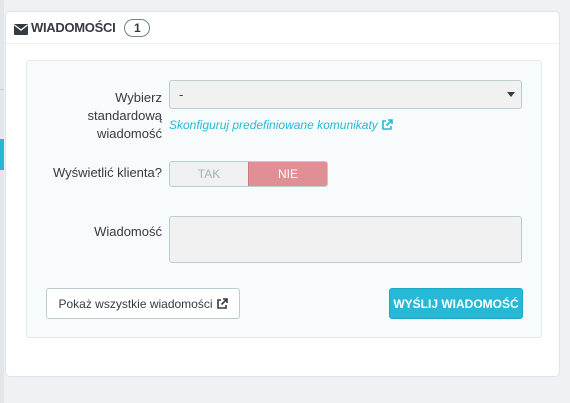 The image size is (570, 403). What do you see at coordinates (2, 154) in the screenshot?
I see `side-nav-active-indicator` at bounding box center [2, 154].